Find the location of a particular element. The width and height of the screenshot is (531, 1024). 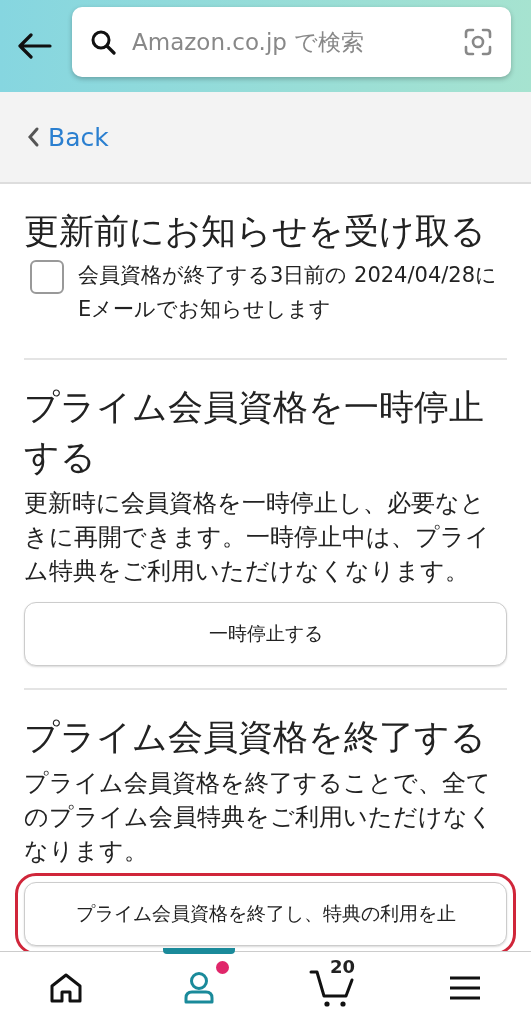

checkbox is located at coordinates (47, 277).